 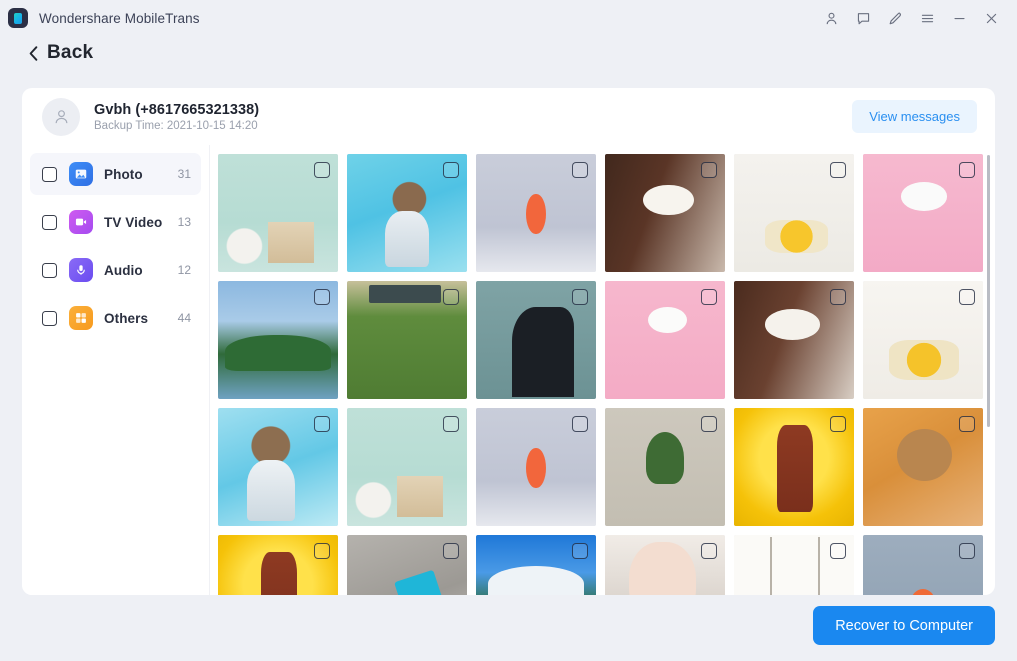 I want to click on footer-bar: Recover to Computer, so click(x=508, y=628).